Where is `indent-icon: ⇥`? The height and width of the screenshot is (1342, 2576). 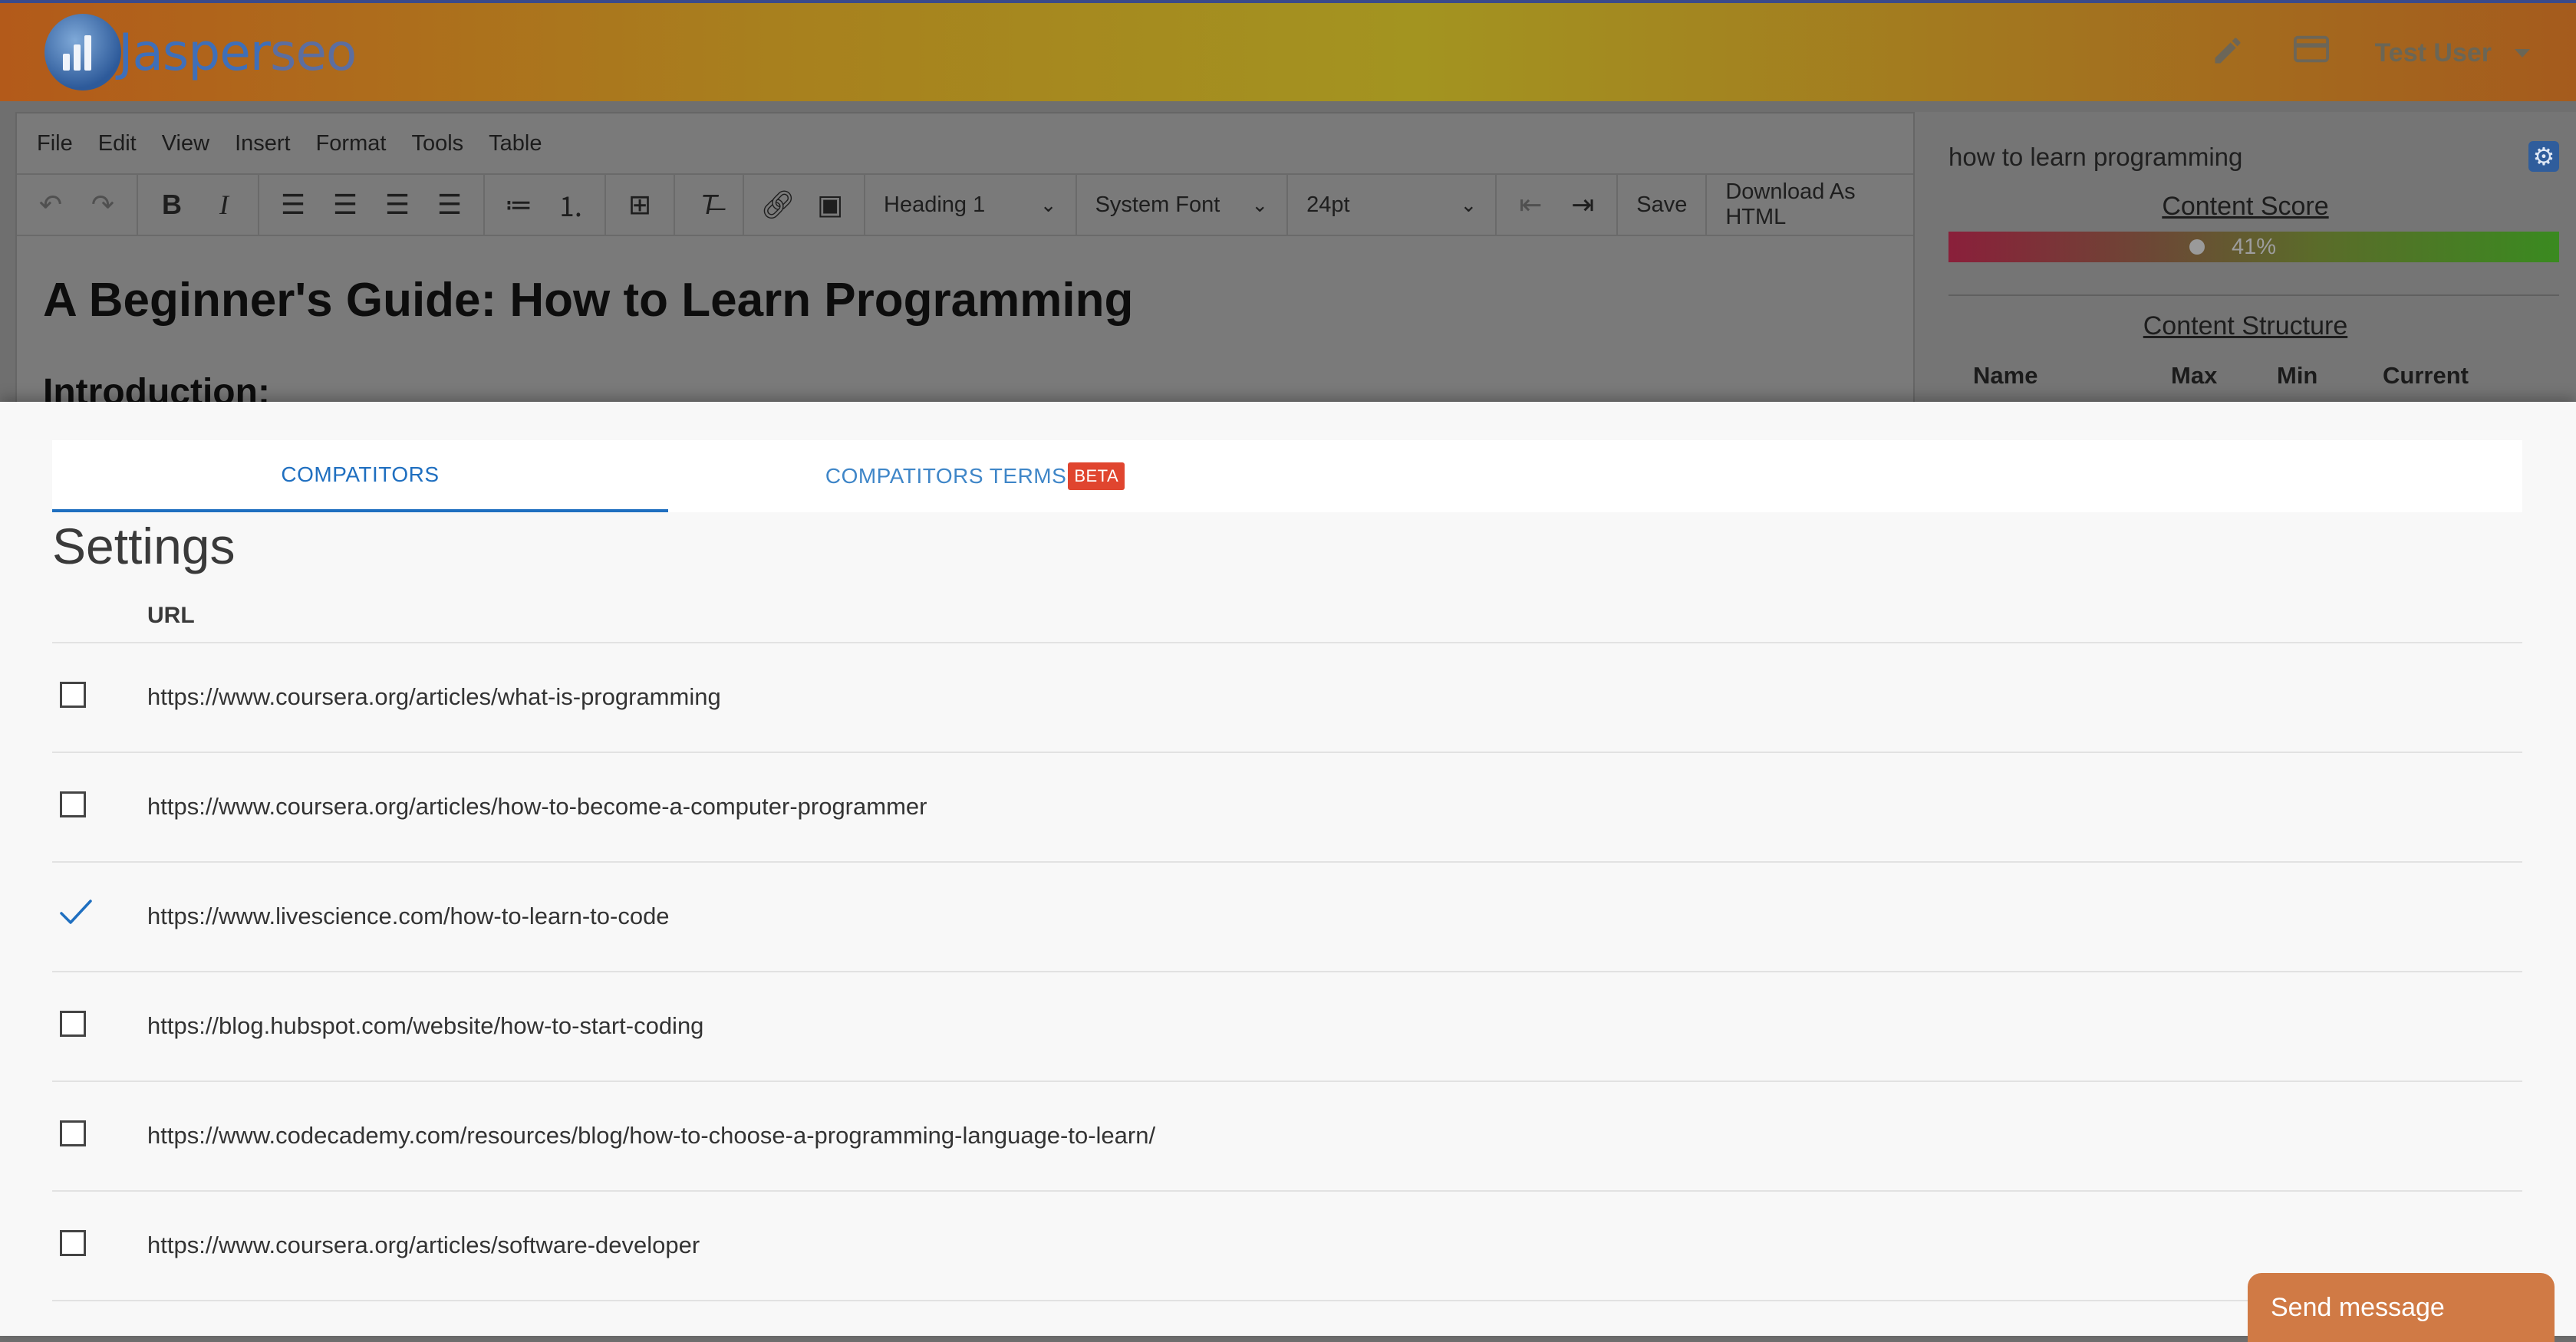 indent-icon: ⇥ is located at coordinates (1582, 204).